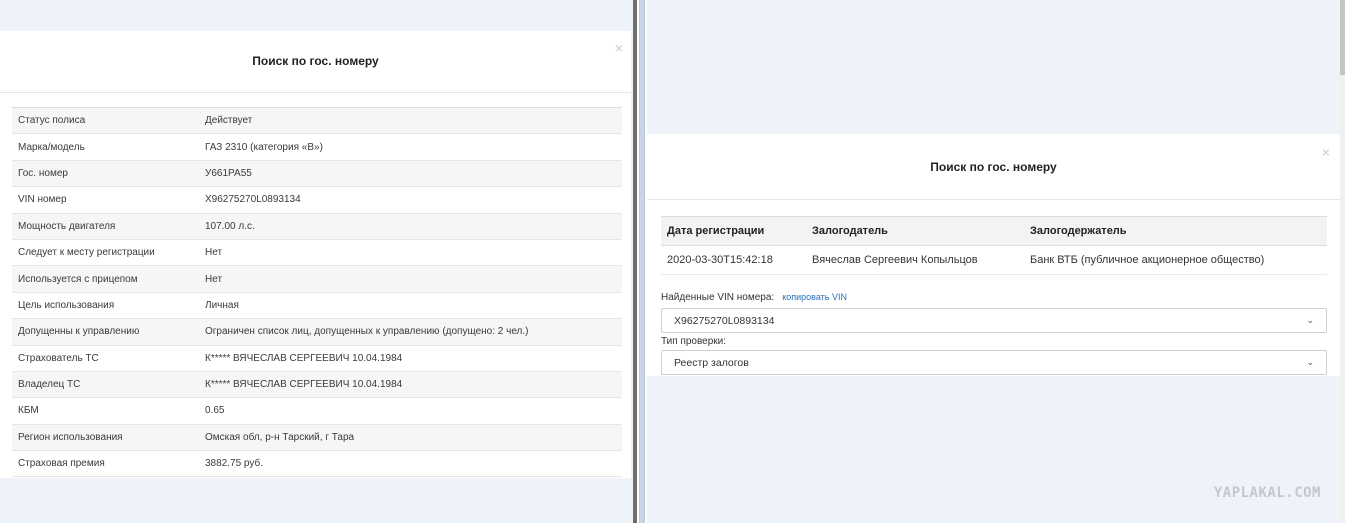 The height and width of the screenshot is (523, 1345). Describe the element at coordinates (410, 121) in the screenshot. I see `row-value: Действует` at that location.